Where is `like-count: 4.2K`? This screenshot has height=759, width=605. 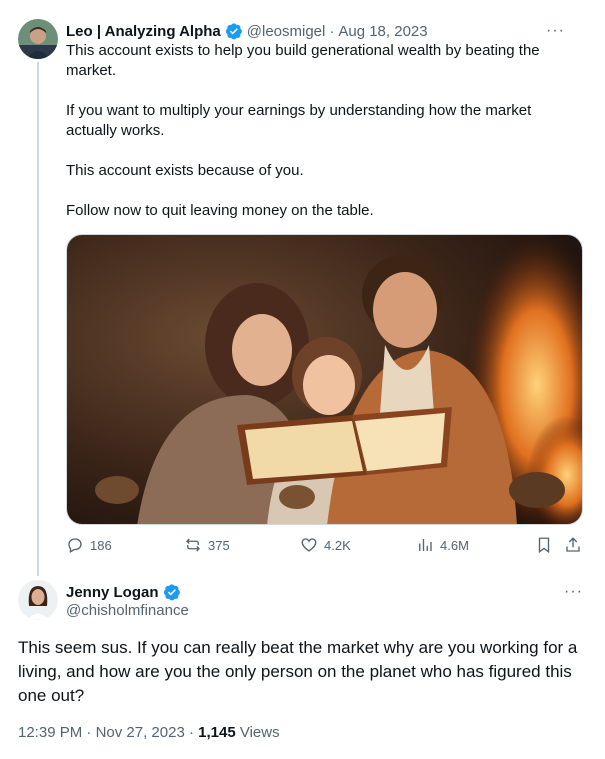
like-count: 4.2K is located at coordinates (337, 545).